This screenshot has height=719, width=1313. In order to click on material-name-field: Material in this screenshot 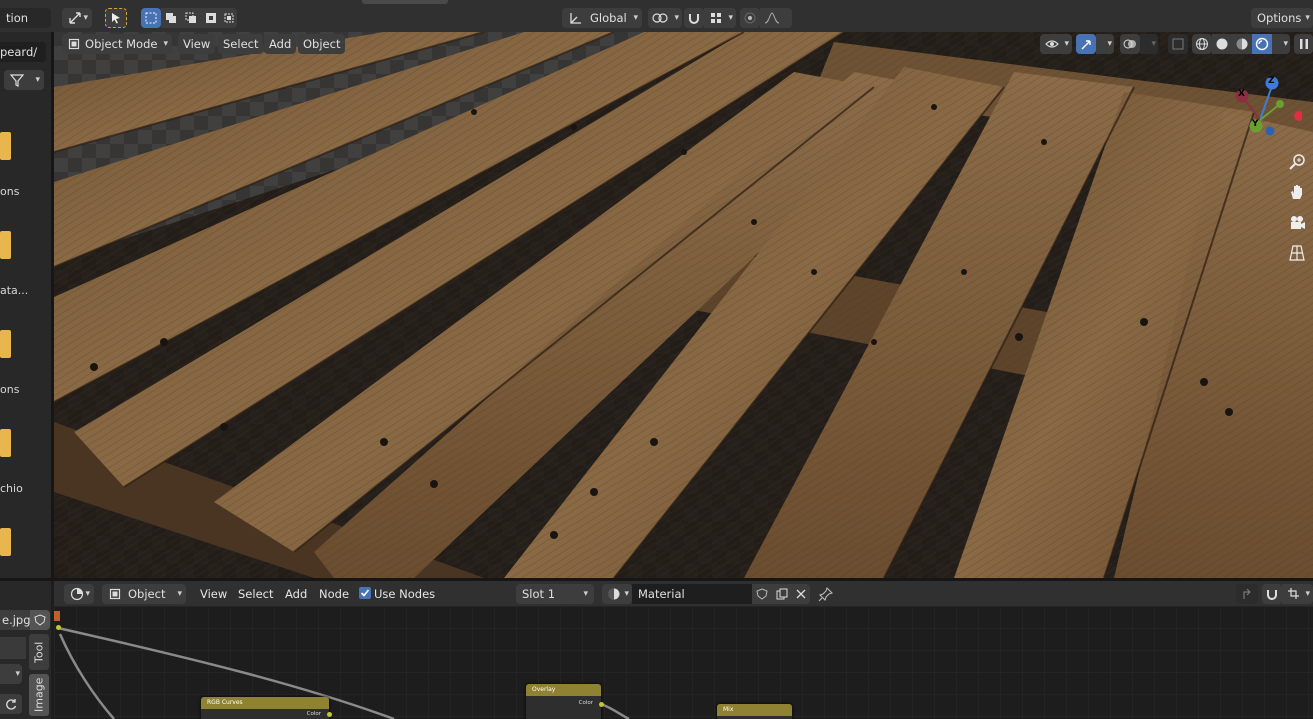, I will do `click(692, 594)`.